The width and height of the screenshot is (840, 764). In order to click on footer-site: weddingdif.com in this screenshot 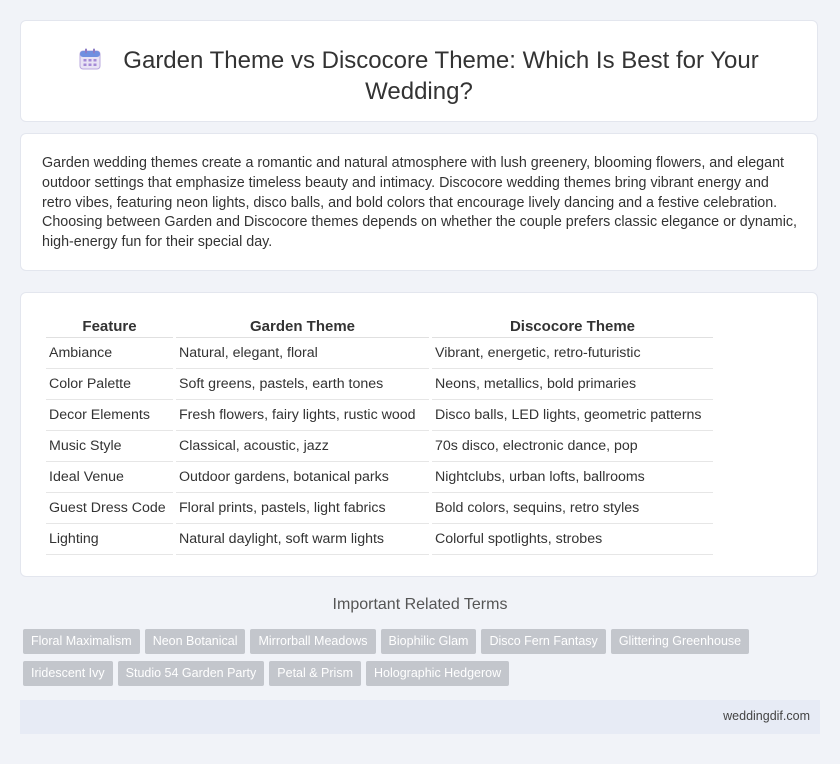, I will do `click(766, 716)`.